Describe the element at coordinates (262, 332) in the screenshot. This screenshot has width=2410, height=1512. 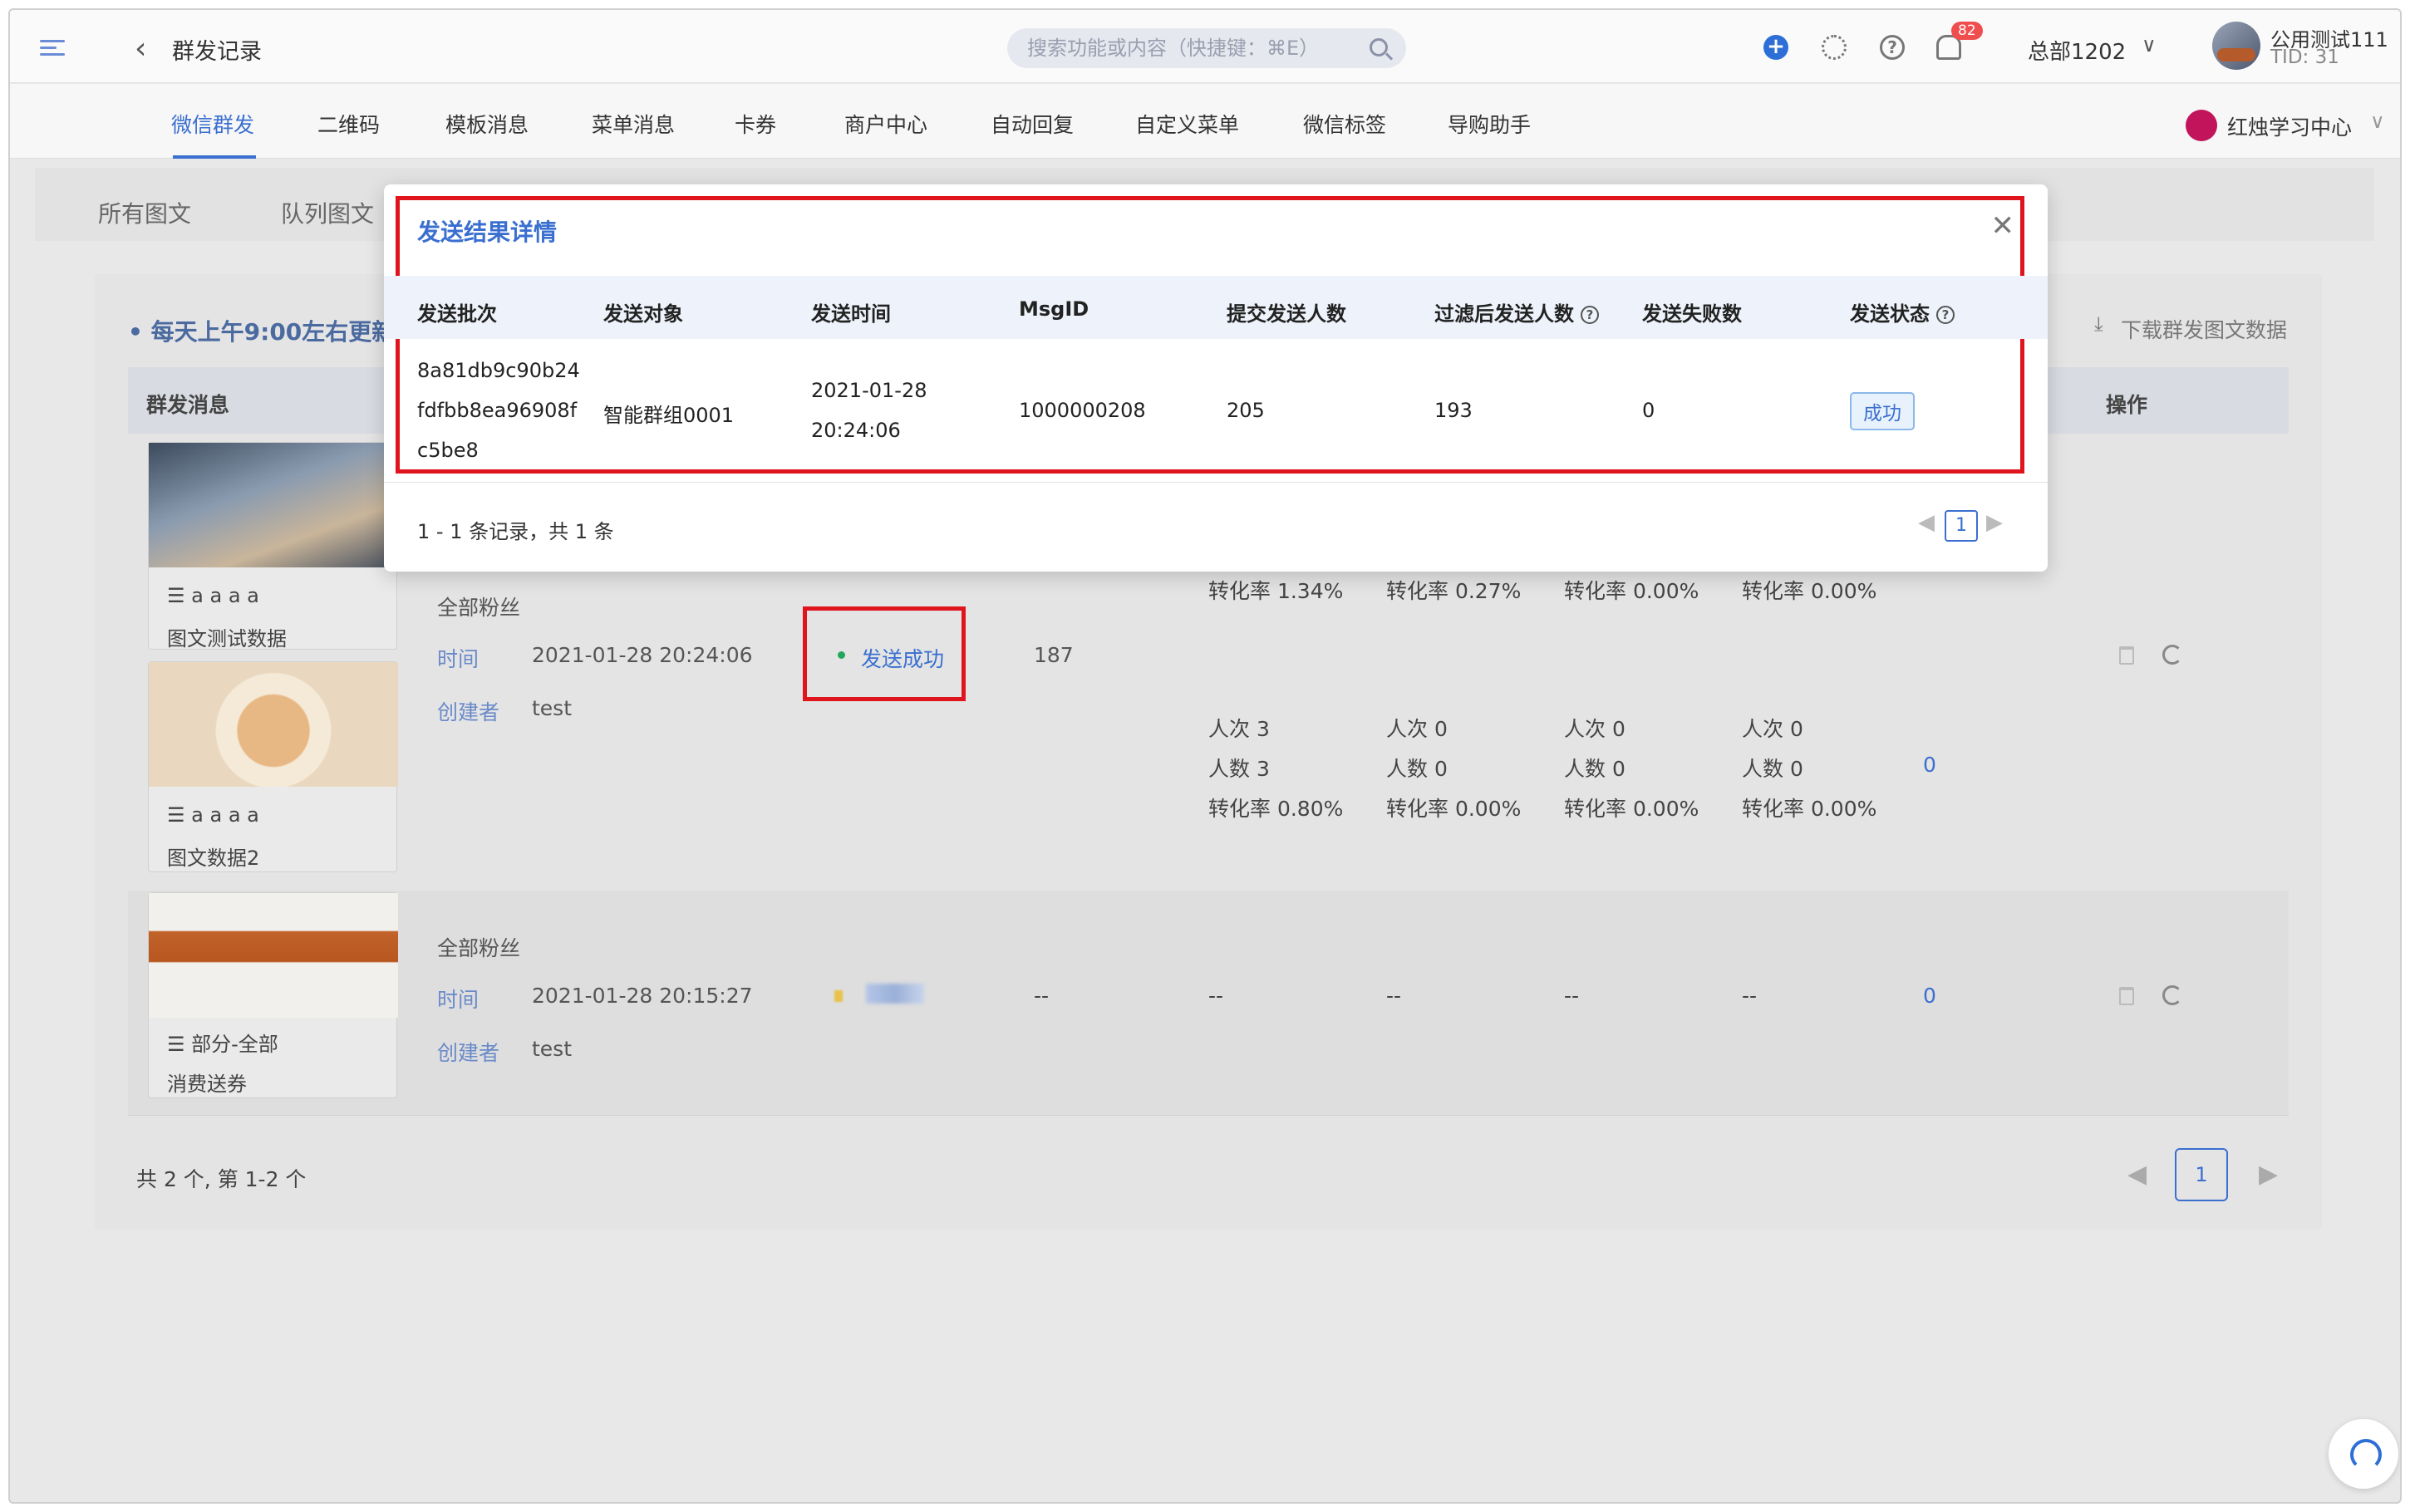
I see `update-notice: • 每天上午9:00左右更新` at that location.